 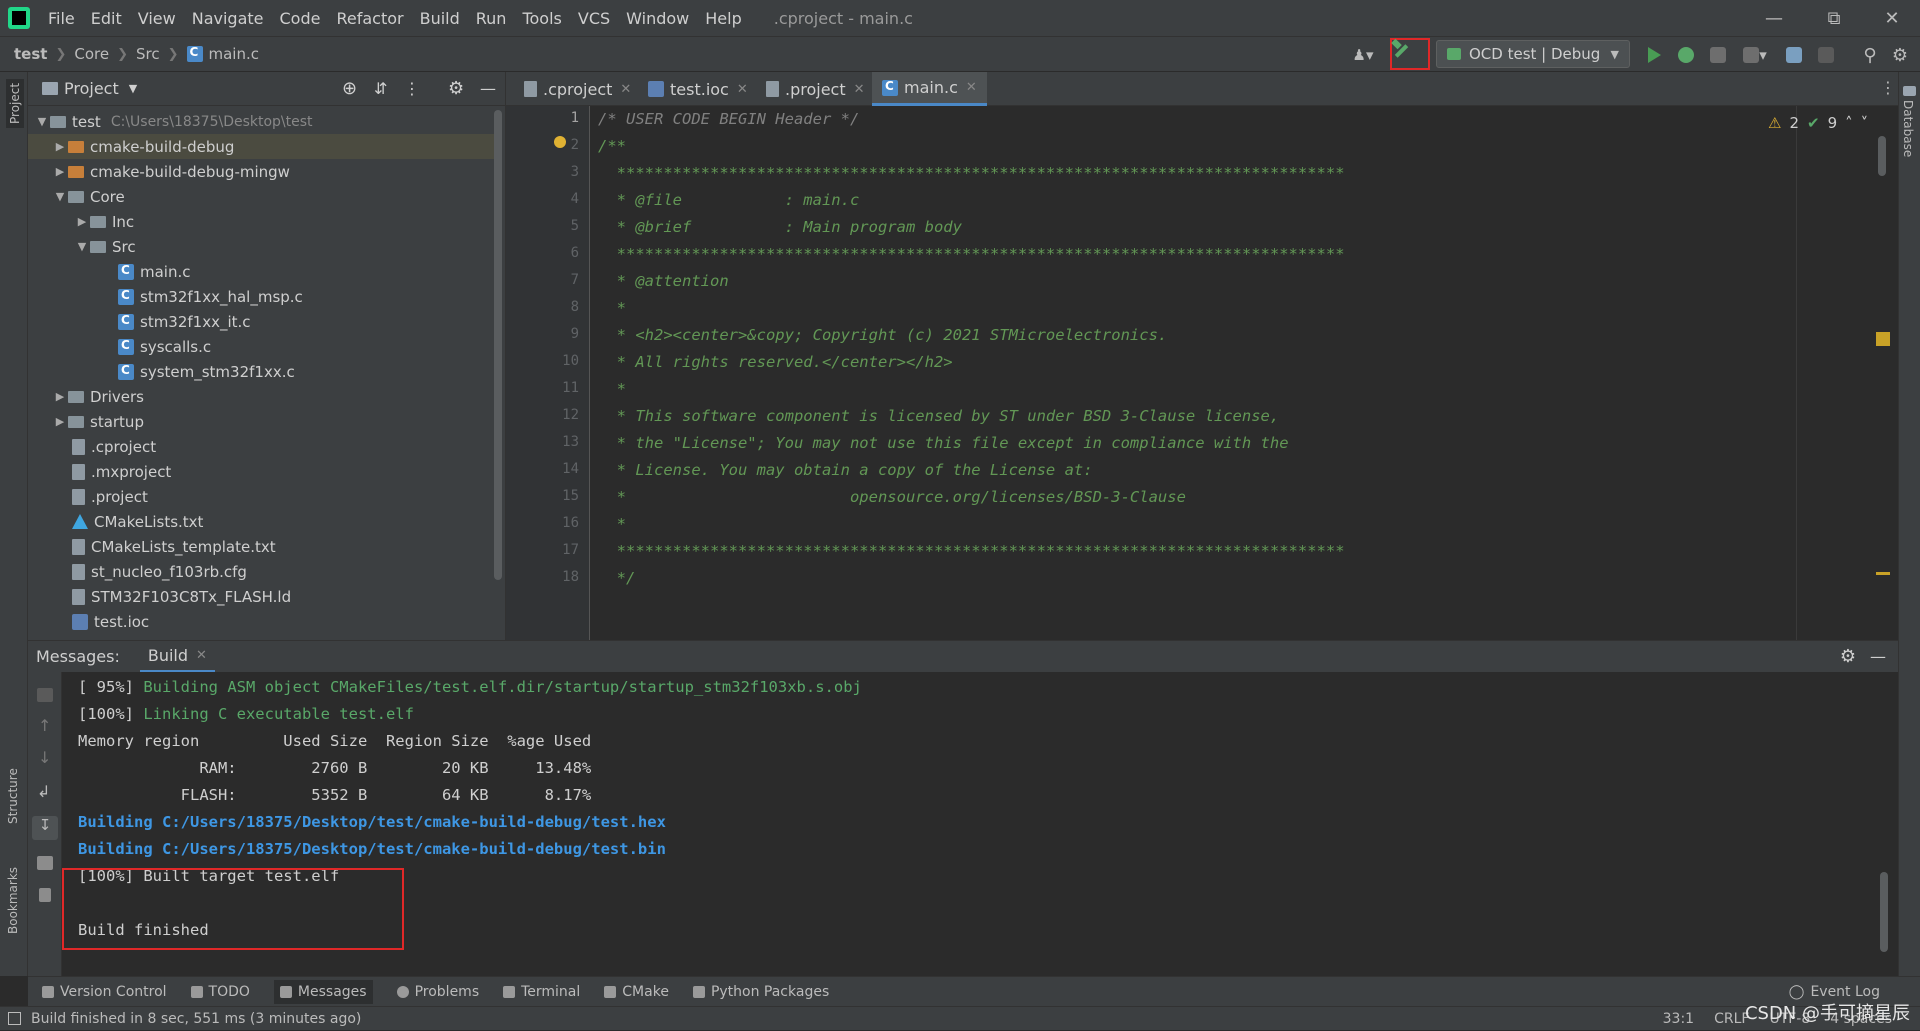 What do you see at coordinates (106, 18) in the screenshot?
I see `menu-edit: Edit` at bounding box center [106, 18].